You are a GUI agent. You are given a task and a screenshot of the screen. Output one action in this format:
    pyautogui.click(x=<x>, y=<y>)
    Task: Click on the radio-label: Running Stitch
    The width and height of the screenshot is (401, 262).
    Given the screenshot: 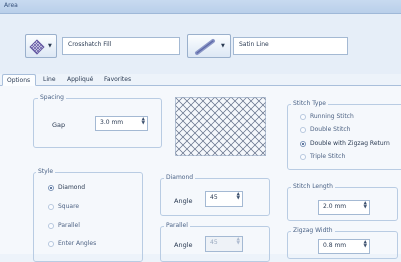 What is the action you would take?
    pyautogui.click(x=332, y=116)
    